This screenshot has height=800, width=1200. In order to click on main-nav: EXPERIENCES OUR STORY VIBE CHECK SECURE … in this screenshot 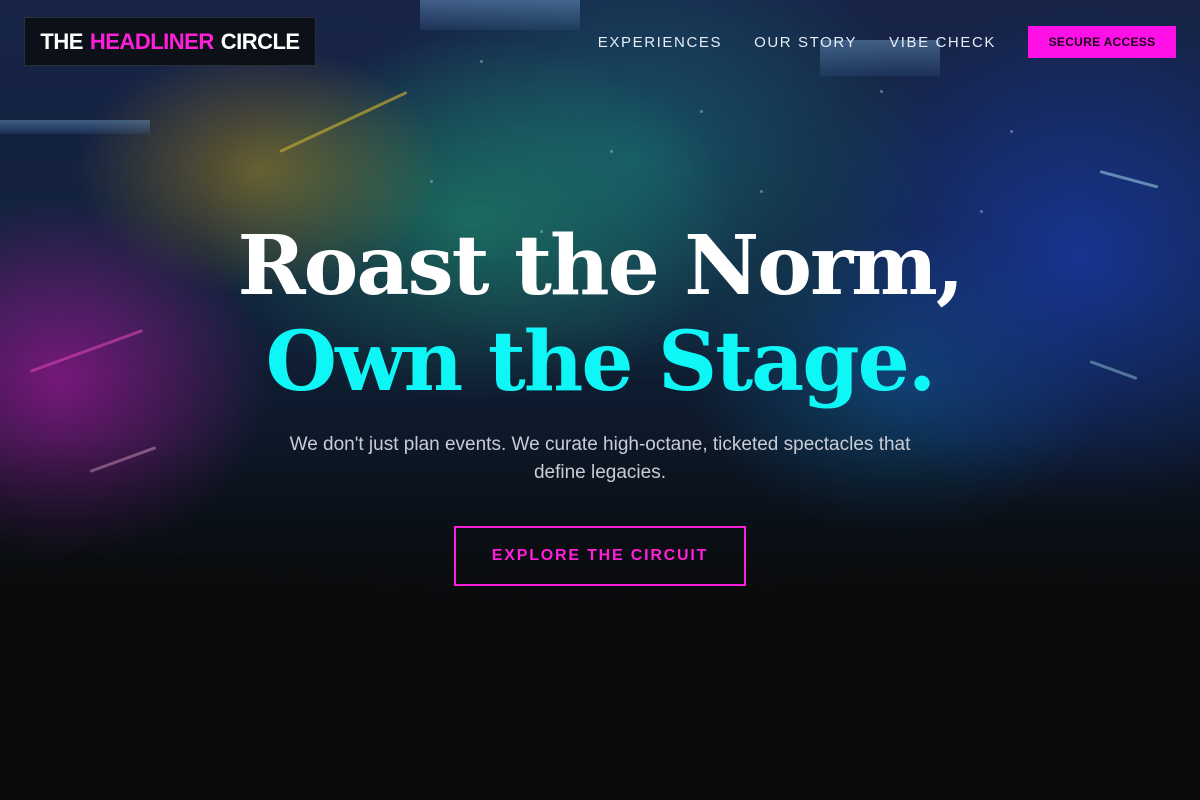, I will do `click(887, 42)`.